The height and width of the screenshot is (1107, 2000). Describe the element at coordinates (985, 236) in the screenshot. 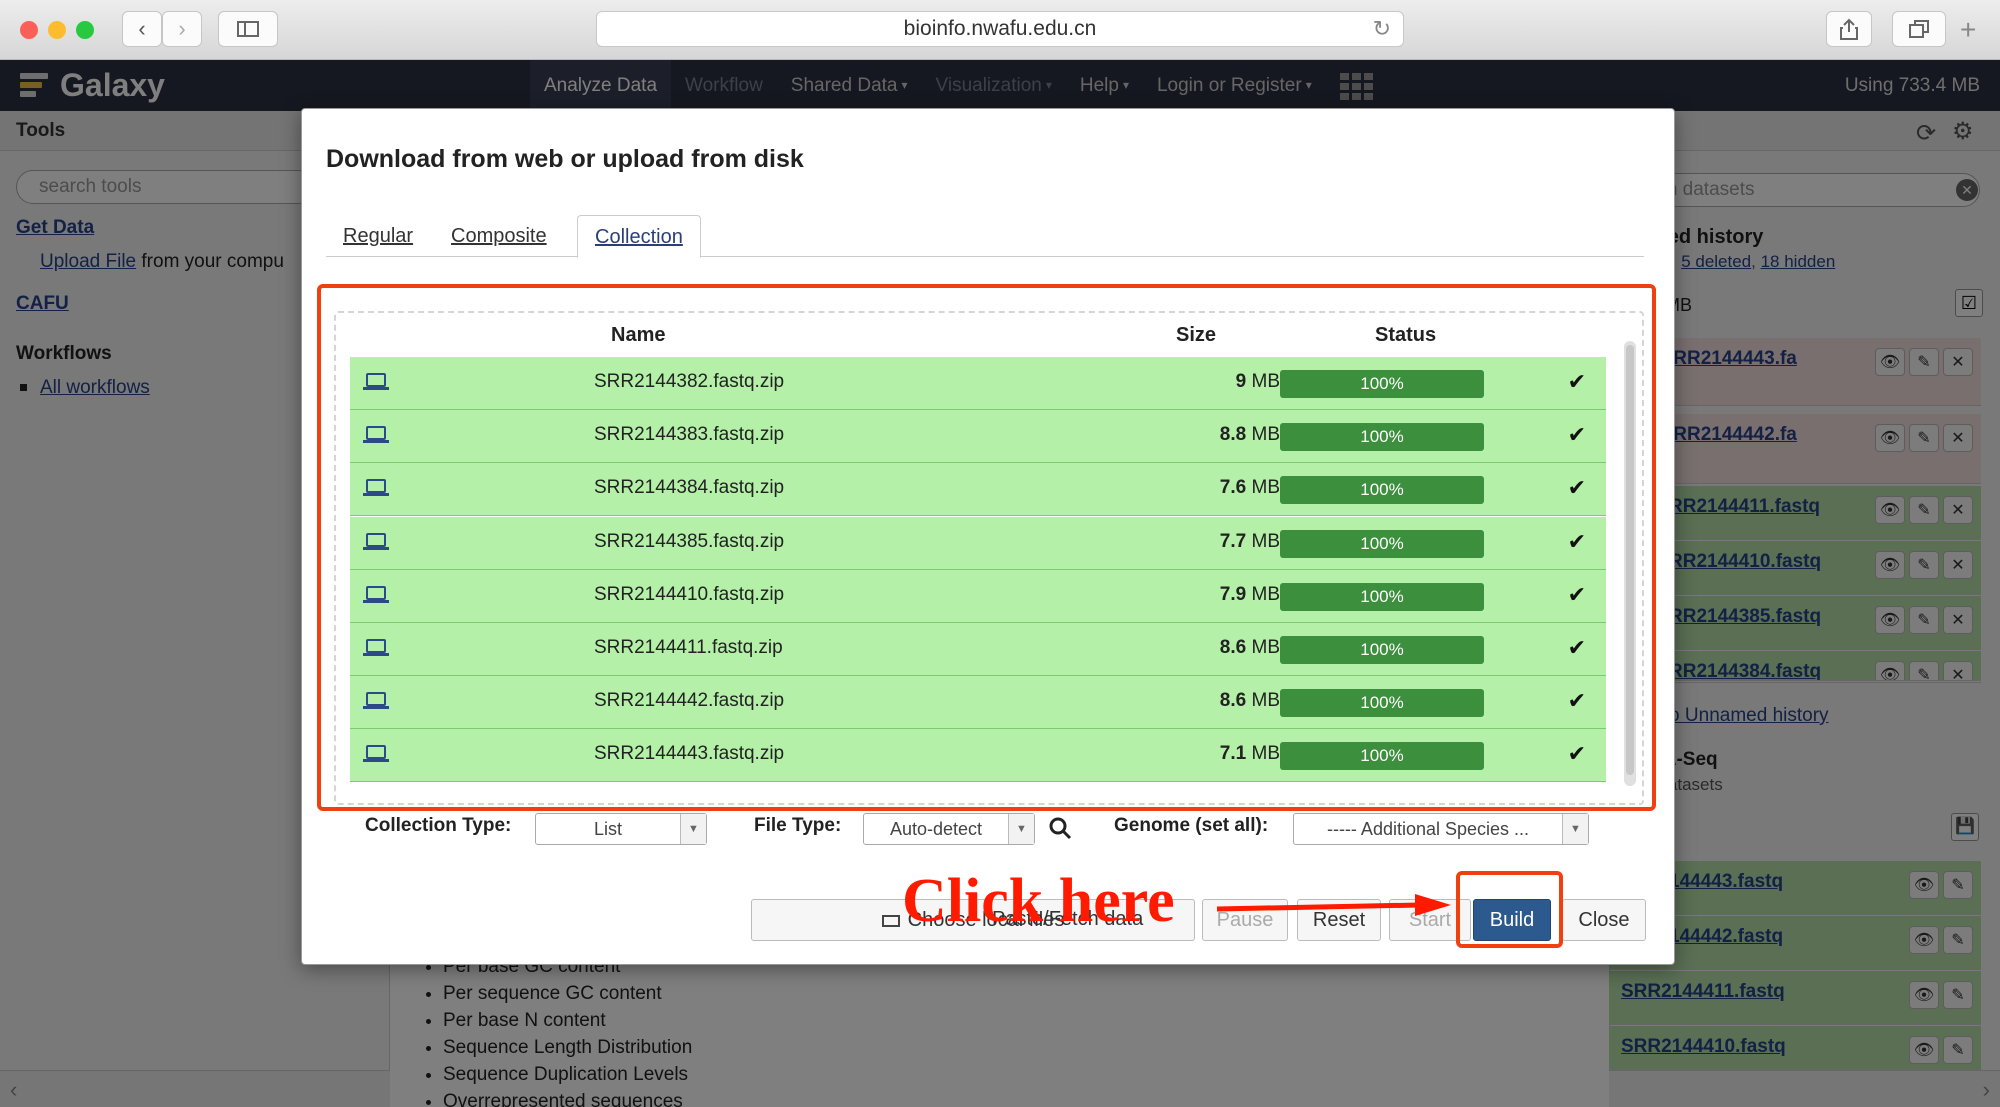

I see `upload-tabs: Regular Composite Collection` at that location.